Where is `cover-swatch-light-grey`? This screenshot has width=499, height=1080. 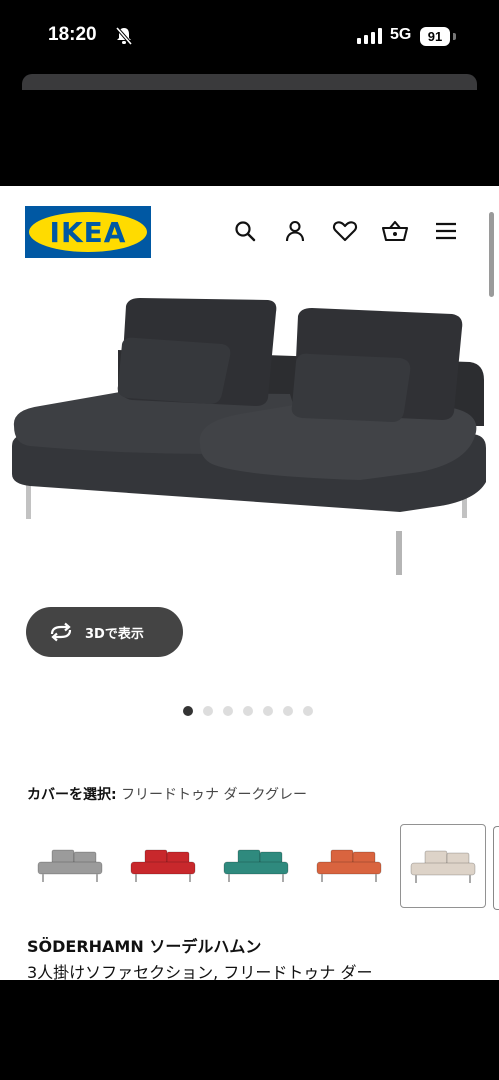 cover-swatch-light-grey is located at coordinates (71, 866).